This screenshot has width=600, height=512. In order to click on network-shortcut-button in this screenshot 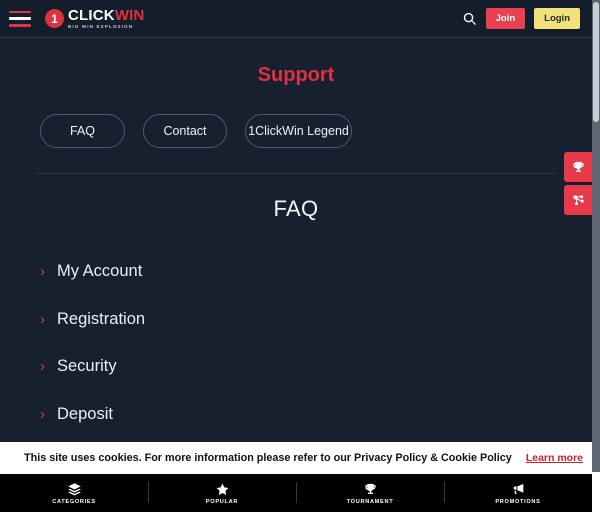, I will do `click(578, 200)`.